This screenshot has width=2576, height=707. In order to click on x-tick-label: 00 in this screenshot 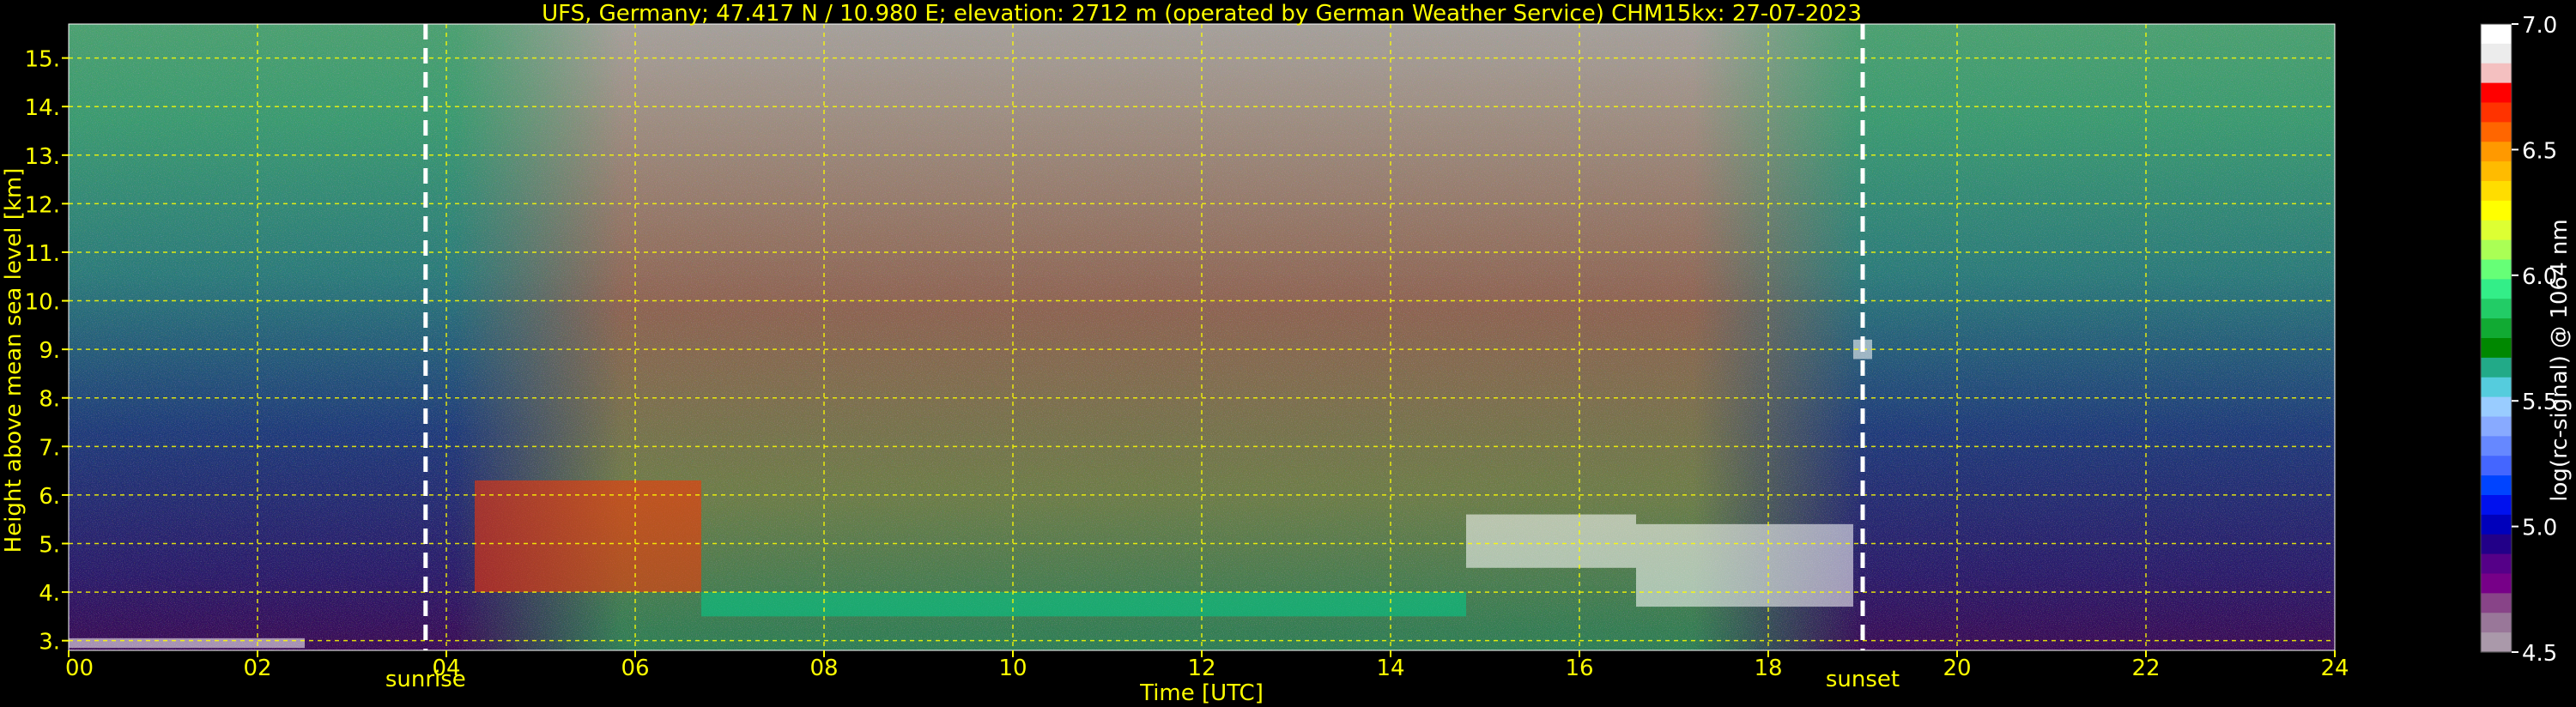, I will do `click(79, 668)`.